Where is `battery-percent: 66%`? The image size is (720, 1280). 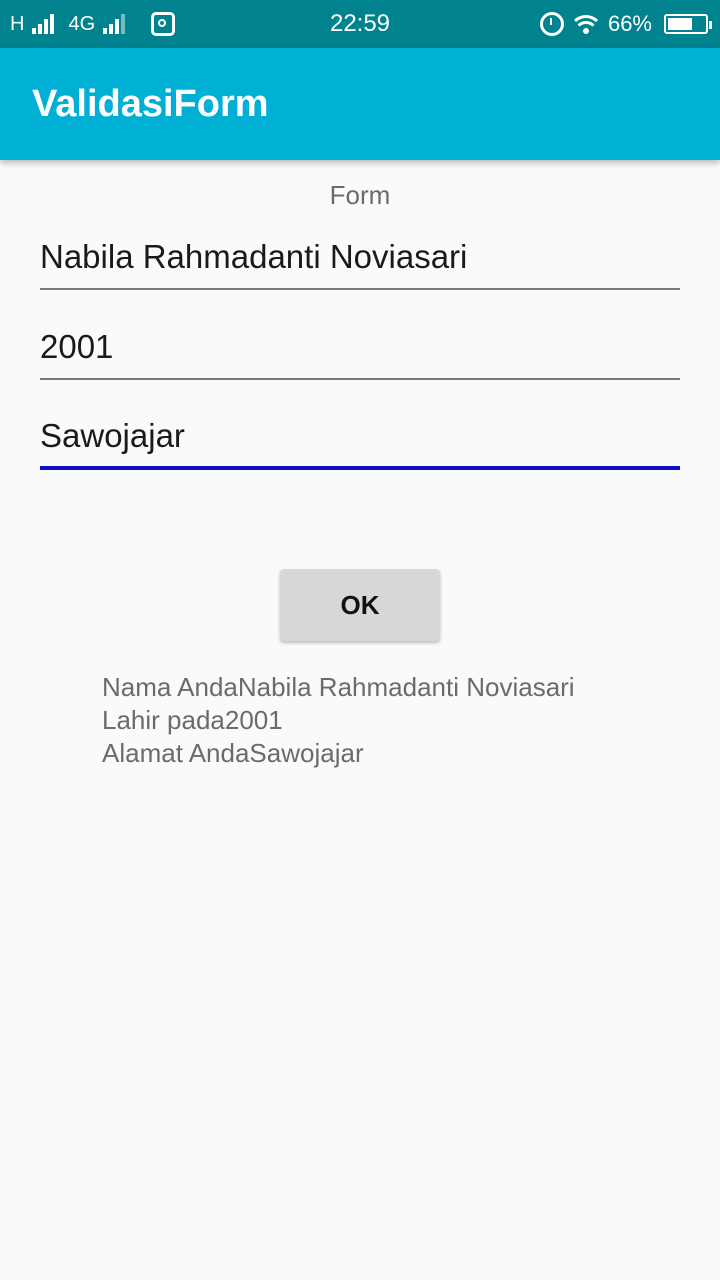
battery-percent: 66% is located at coordinates (629, 23).